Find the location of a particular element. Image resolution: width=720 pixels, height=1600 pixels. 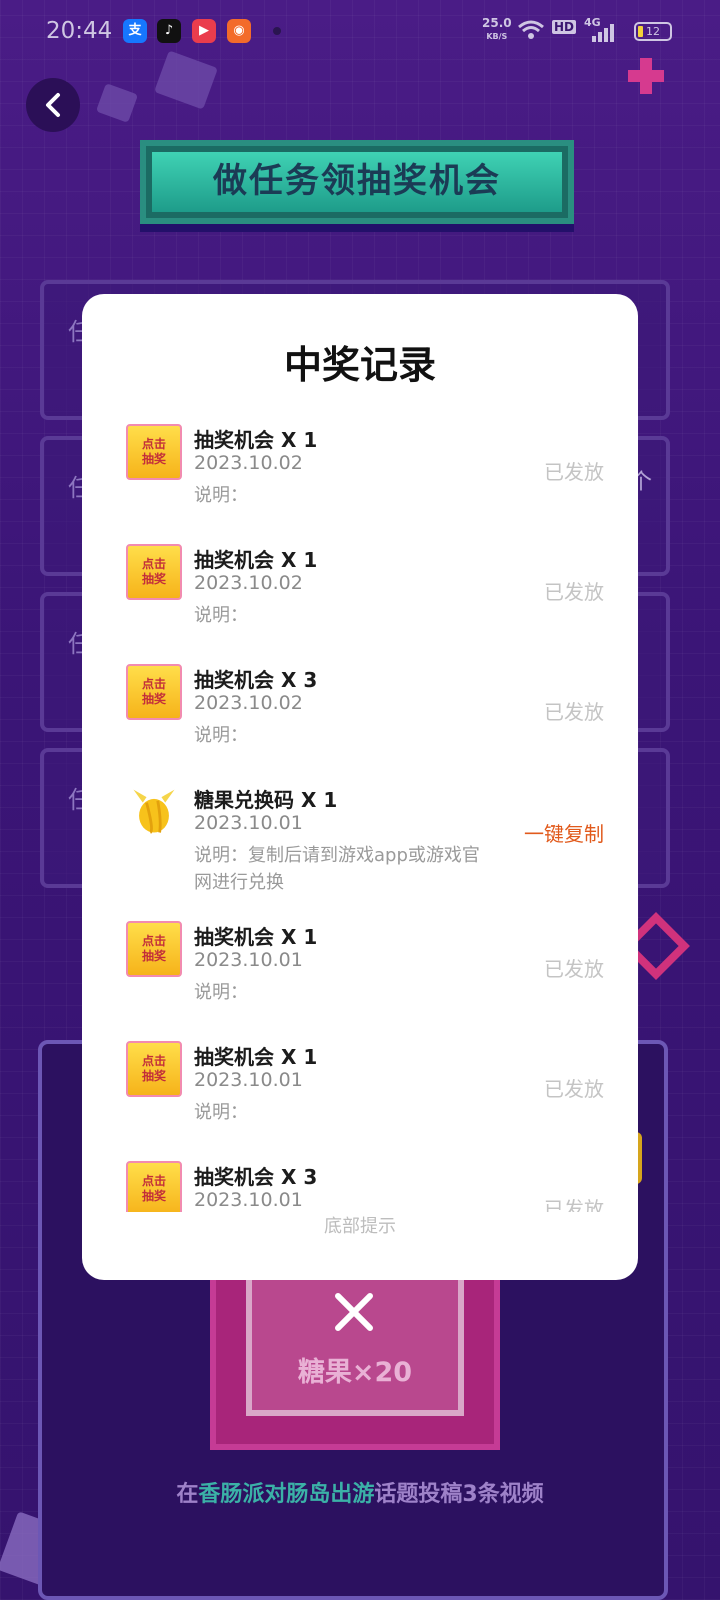

banner-title: 做任务领抽奖机会 is located at coordinates (357, 181).